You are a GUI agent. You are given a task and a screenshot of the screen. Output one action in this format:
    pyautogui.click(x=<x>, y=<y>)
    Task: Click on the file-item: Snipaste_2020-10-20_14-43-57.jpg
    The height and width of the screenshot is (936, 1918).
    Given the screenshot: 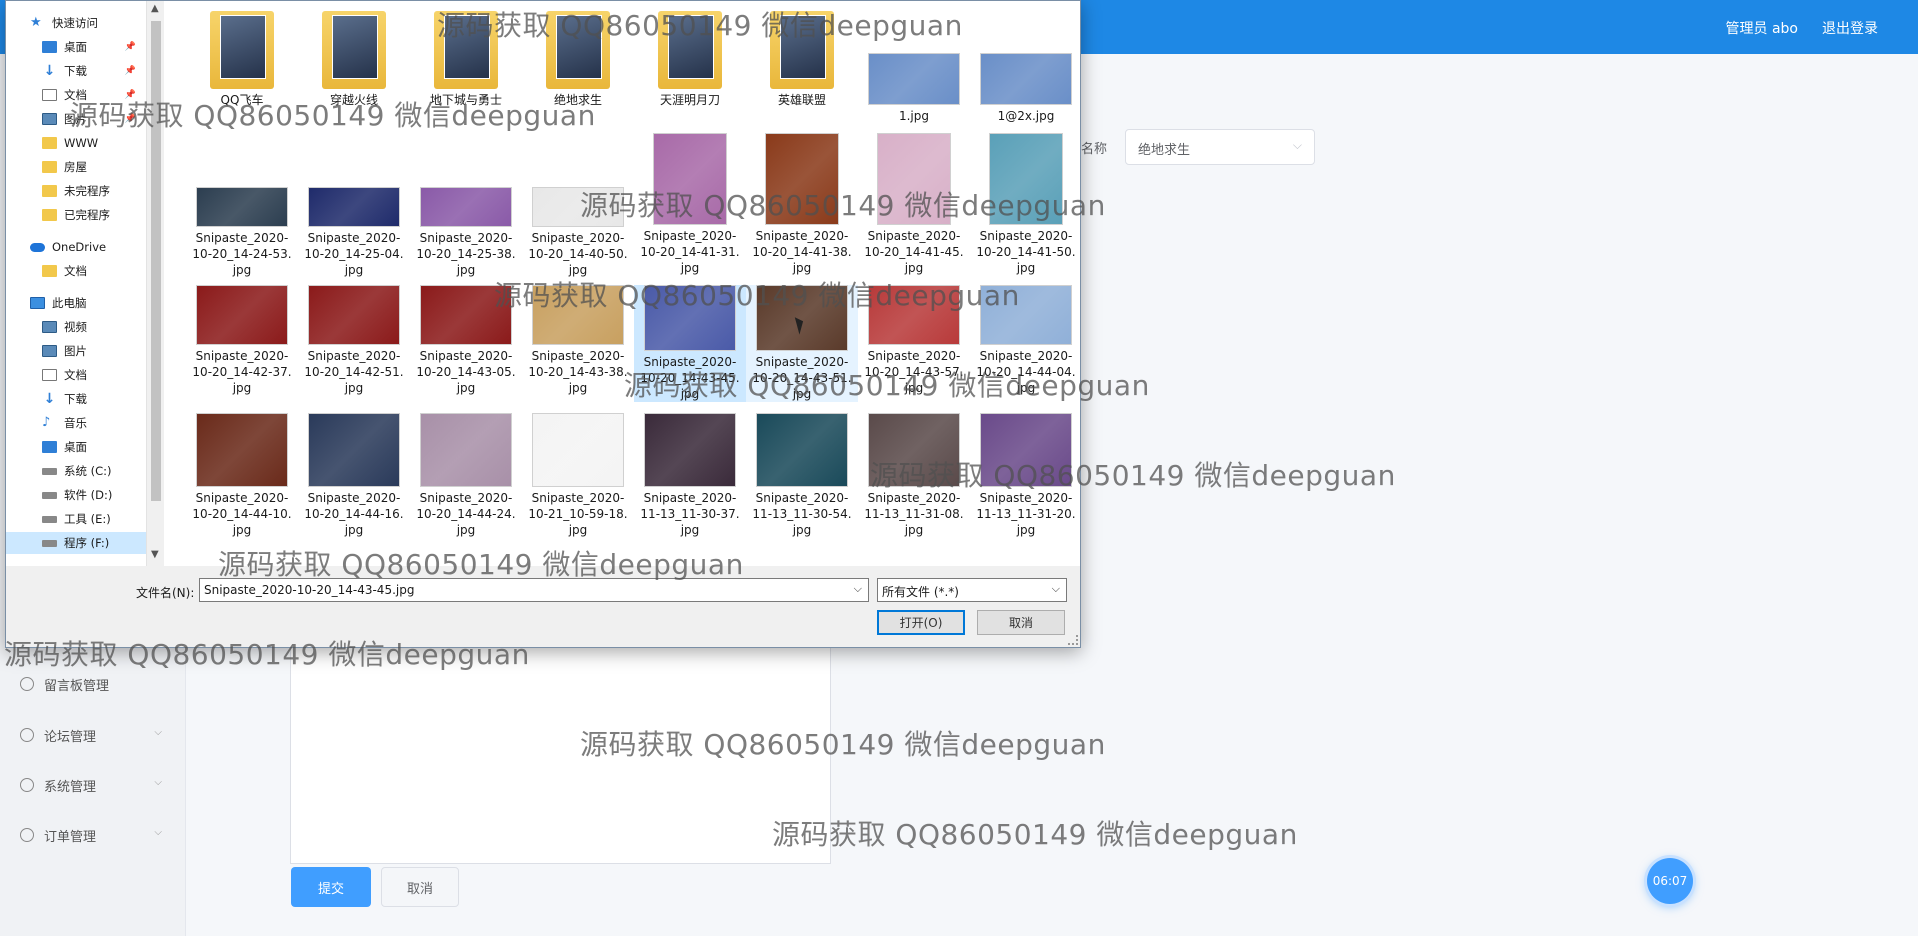 What is the action you would take?
    pyautogui.click(x=914, y=340)
    